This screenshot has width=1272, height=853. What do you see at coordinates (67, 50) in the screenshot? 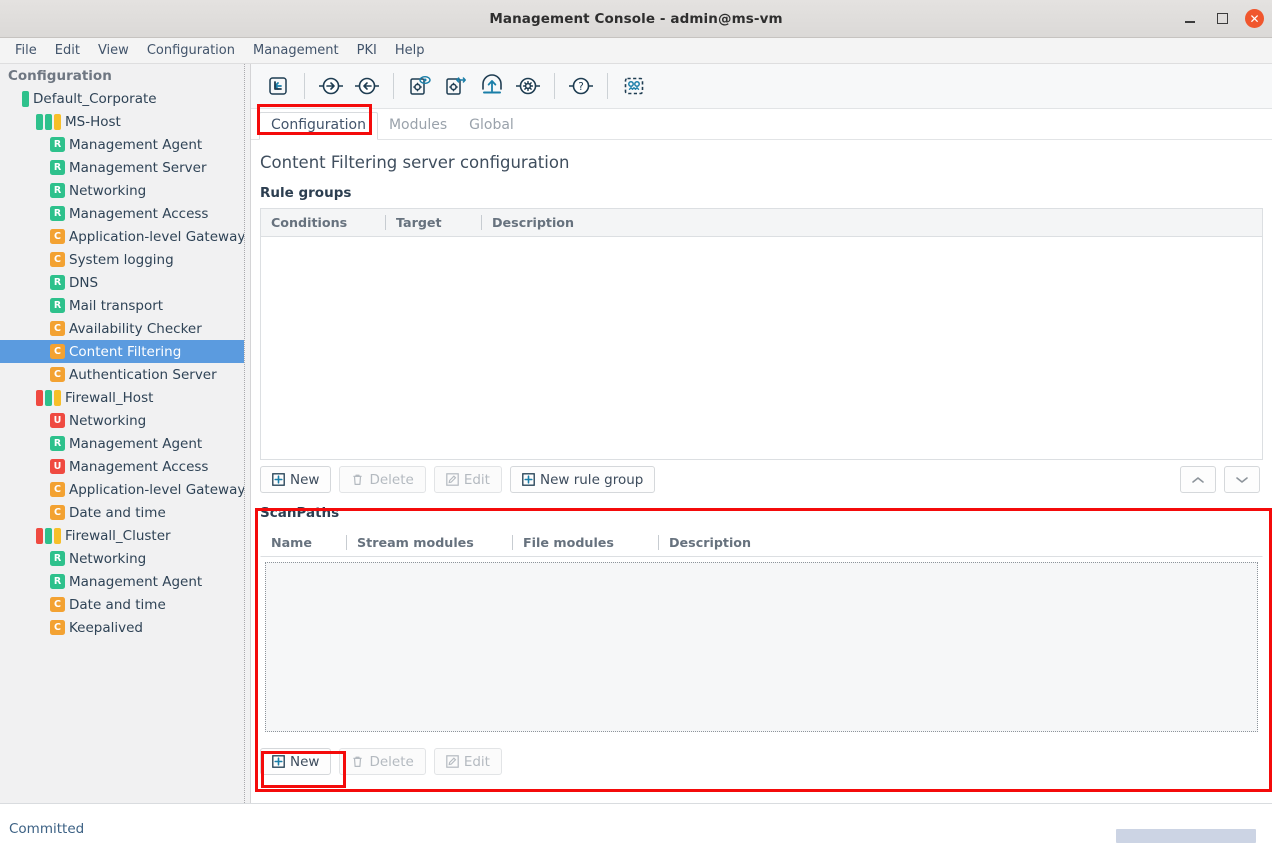
I see `menu-item-edit: Edit` at bounding box center [67, 50].